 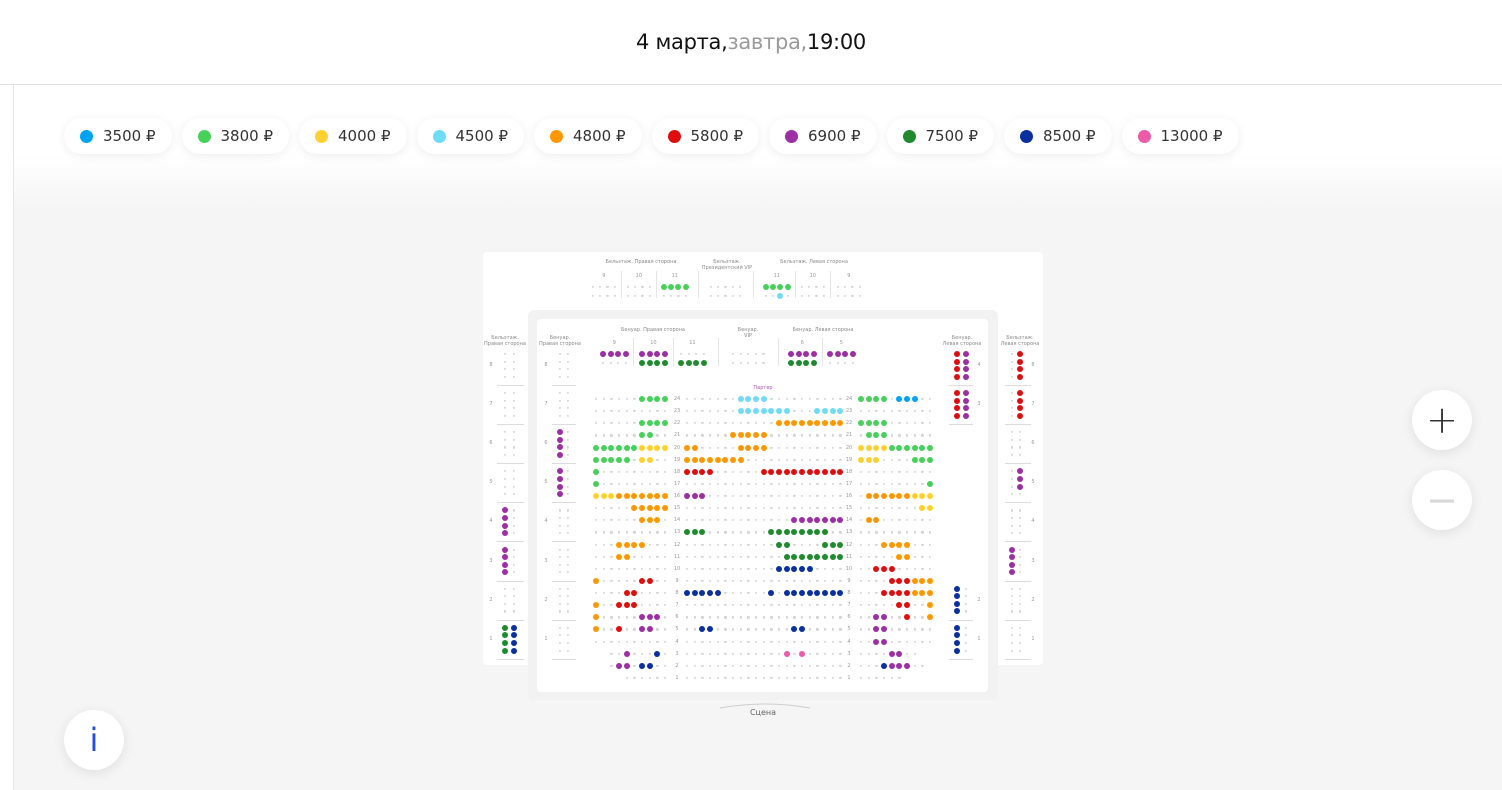 What do you see at coordinates (1180, 136) in the screenshot?
I see `price-filter-pill: 13000 ₽` at bounding box center [1180, 136].